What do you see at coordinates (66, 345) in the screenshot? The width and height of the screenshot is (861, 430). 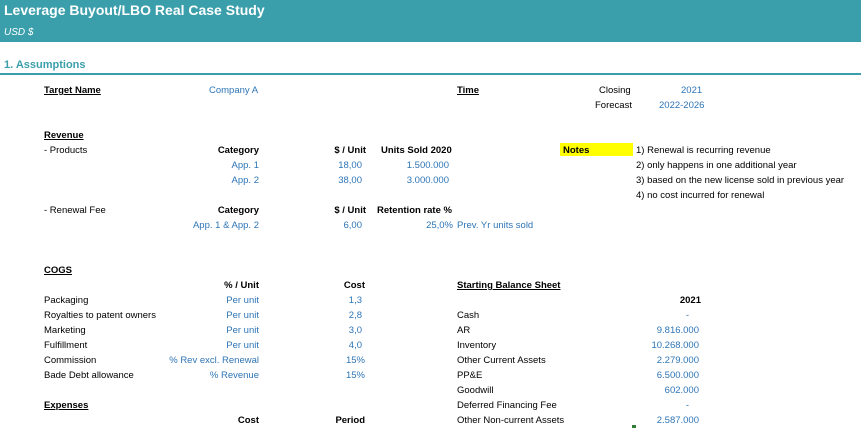 I see `cogs-item-name: Fulfillment` at bounding box center [66, 345].